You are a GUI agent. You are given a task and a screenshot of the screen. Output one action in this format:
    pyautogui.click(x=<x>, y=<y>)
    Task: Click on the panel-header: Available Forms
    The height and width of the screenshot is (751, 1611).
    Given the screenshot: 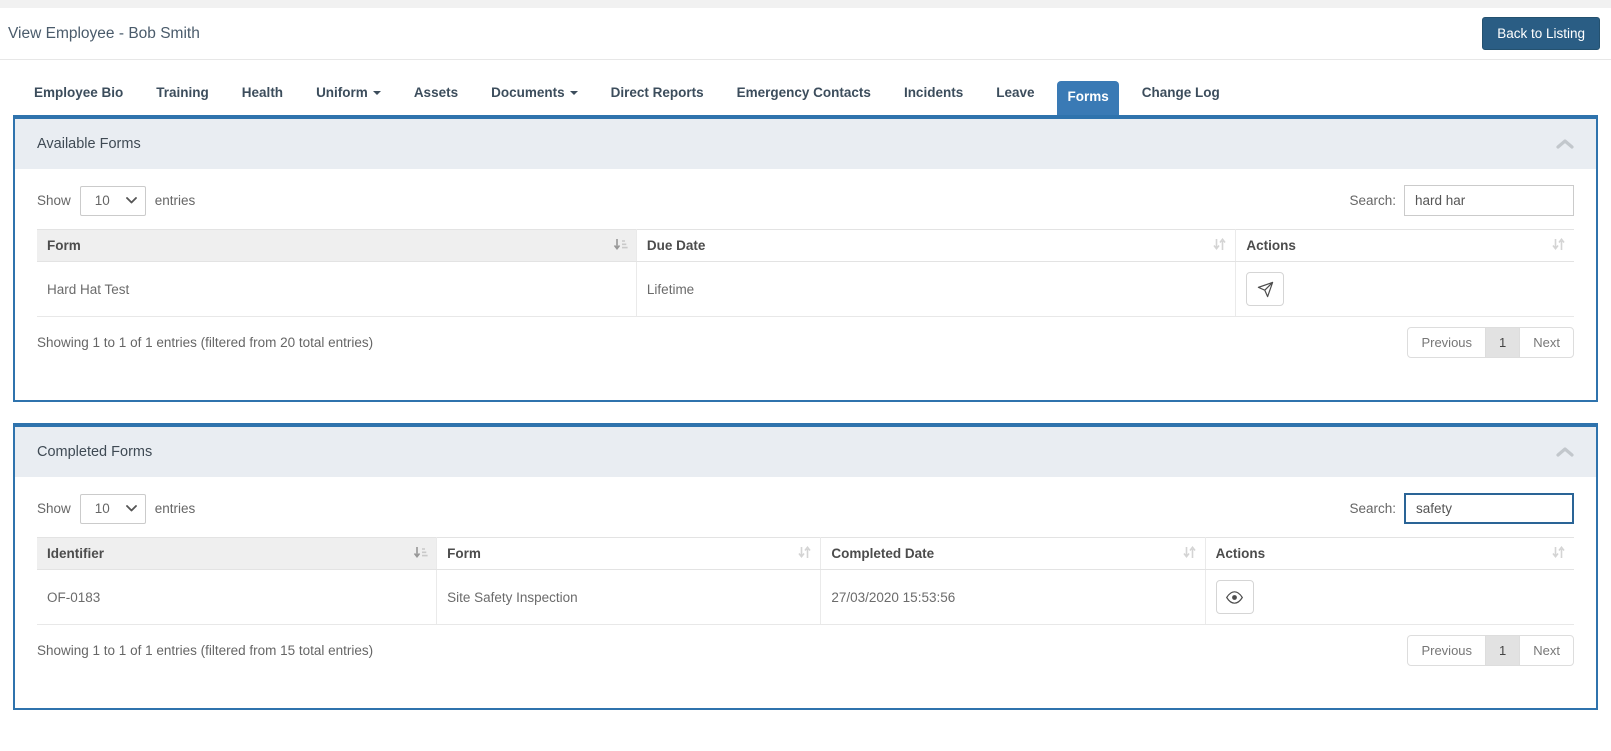 What is the action you would take?
    pyautogui.click(x=805, y=144)
    